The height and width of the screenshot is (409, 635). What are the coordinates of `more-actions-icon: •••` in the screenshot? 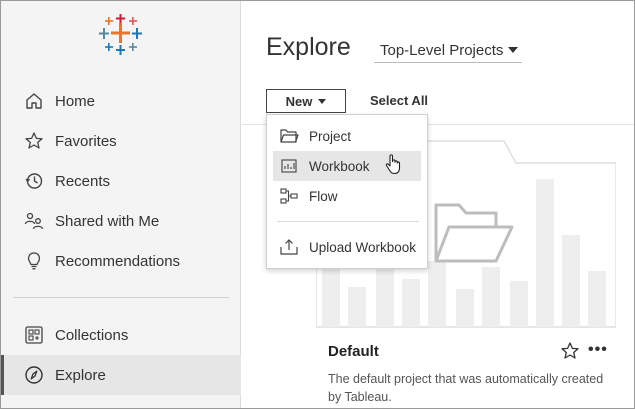 It's located at (598, 350).